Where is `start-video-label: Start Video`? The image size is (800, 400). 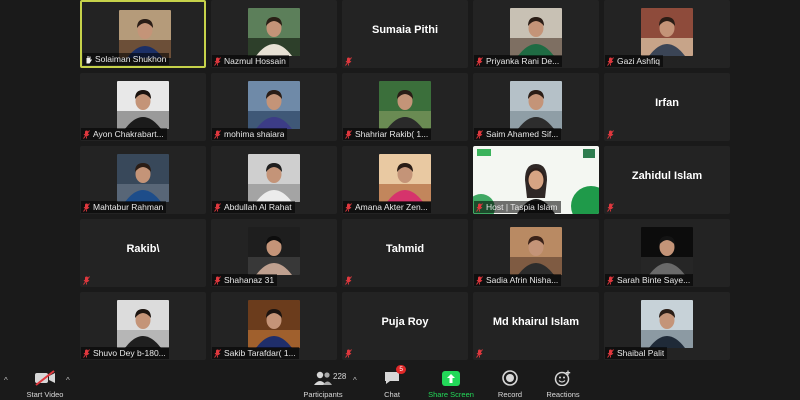
start-video-label: Start Video is located at coordinates (45, 394).